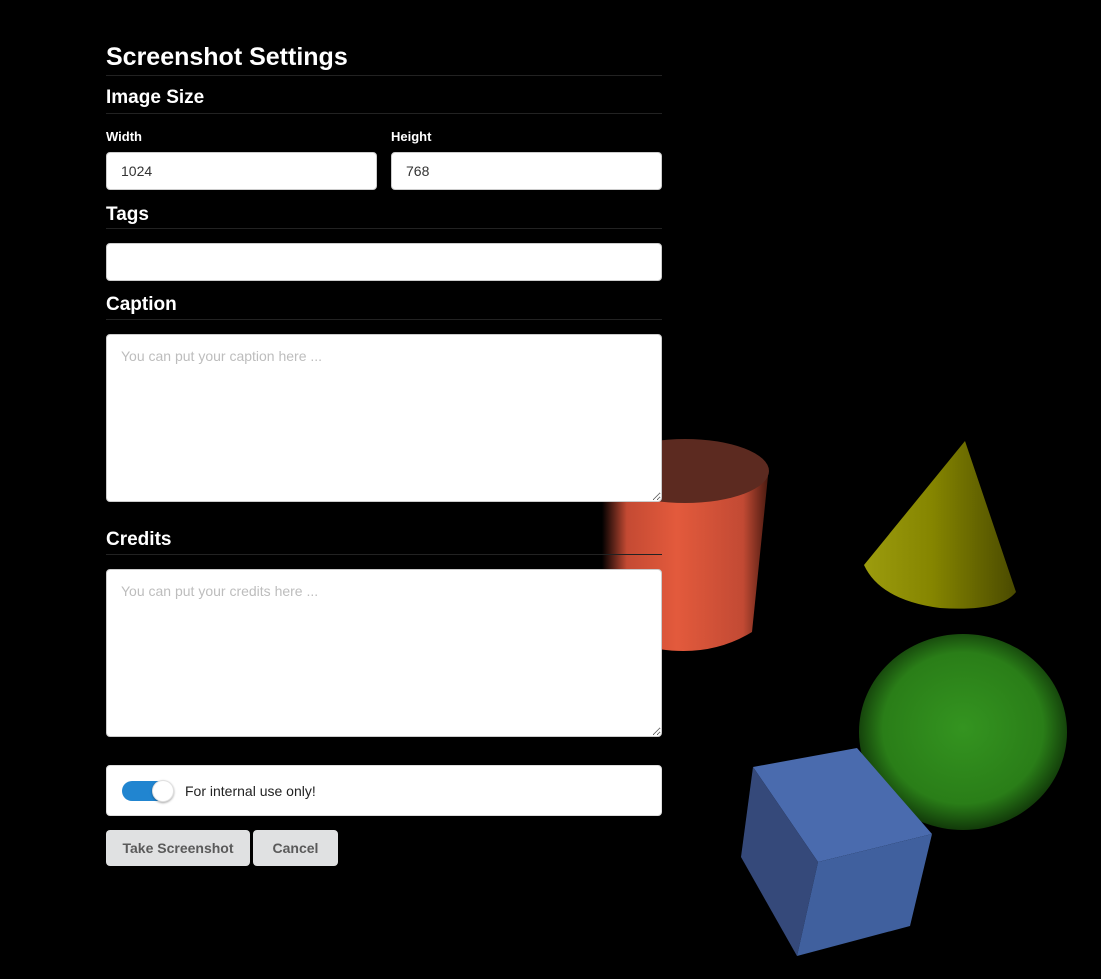 The width and height of the screenshot is (1101, 979). I want to click on height-input, so click(526, 171).